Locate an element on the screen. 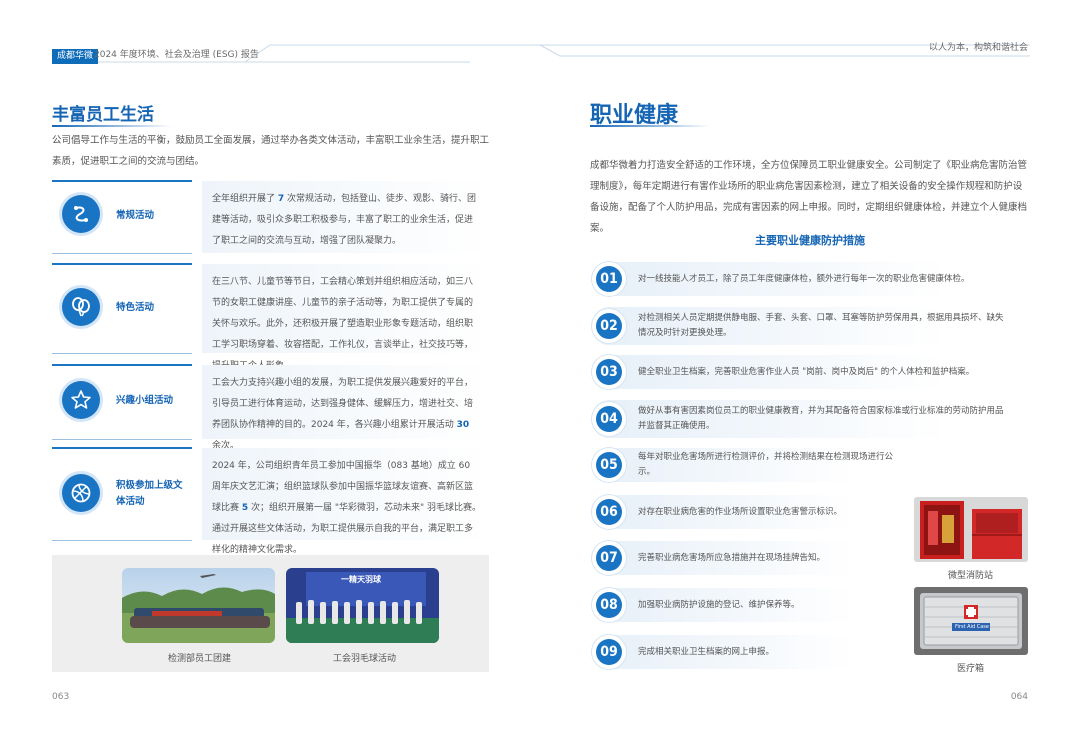 This screenshot has width=1080, height=733. activity-label: 积极参加上级文体活动 is located at coordinates (149, 493).